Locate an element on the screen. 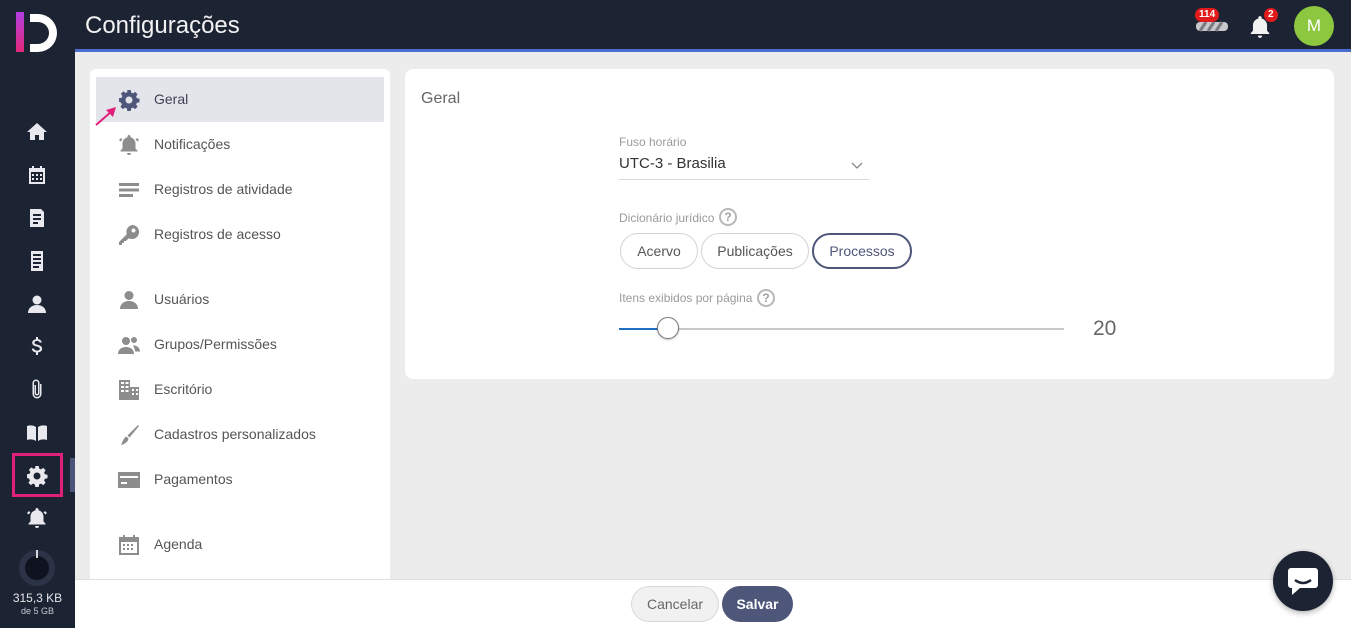 The image size is (1351, 628). chat-bubble-icon is located at coordinates (1303, 581).